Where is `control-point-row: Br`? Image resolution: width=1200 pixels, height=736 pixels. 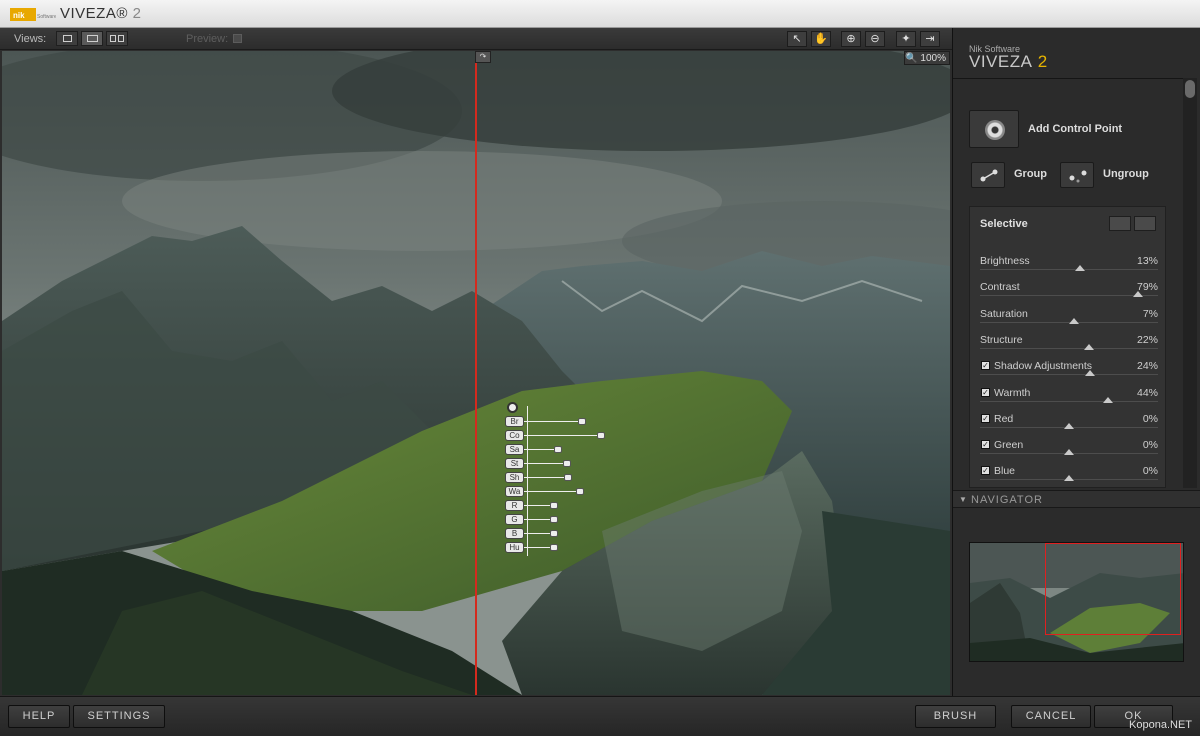
control-point-row: Br is located at coordinates (560, 422).